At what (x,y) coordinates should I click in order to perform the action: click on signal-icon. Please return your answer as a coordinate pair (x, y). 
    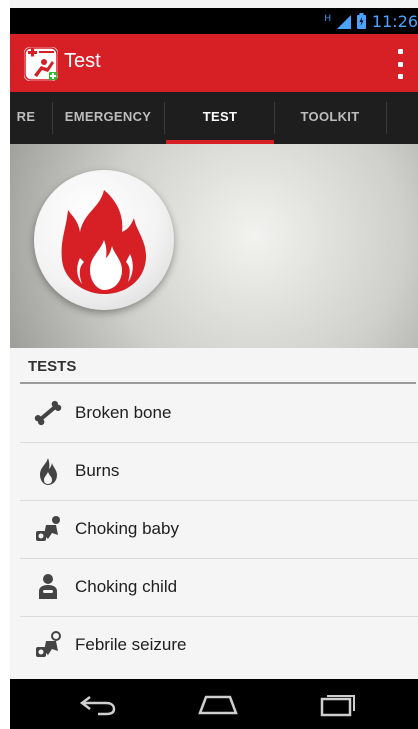
    Looking at the image, I should click on (344, 22).